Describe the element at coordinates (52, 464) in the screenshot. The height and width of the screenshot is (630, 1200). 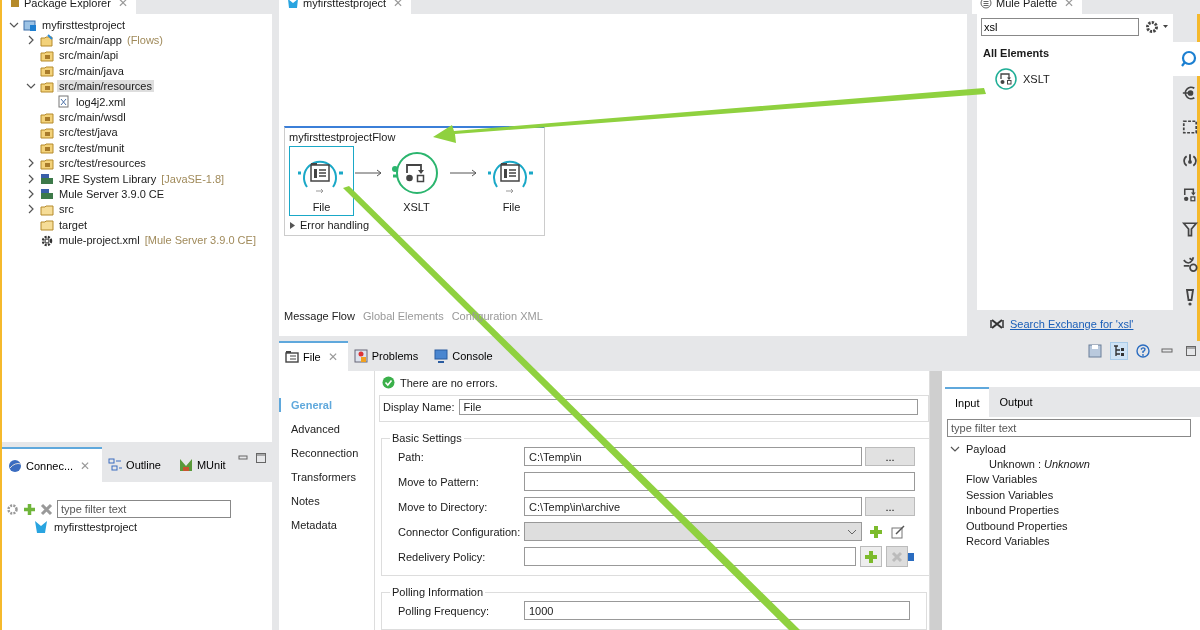
I see `panel-tab: Connec... ✕` at that location.